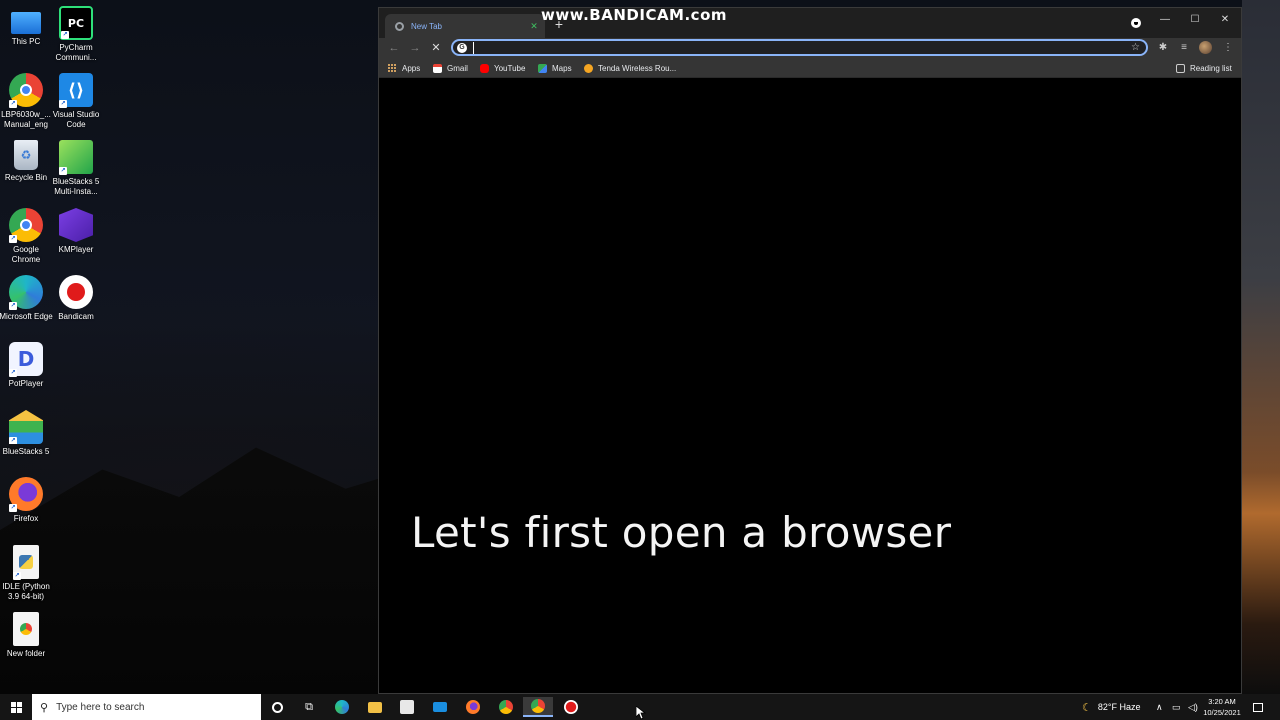  I want to click on chrome-icon, so click(506, 707).